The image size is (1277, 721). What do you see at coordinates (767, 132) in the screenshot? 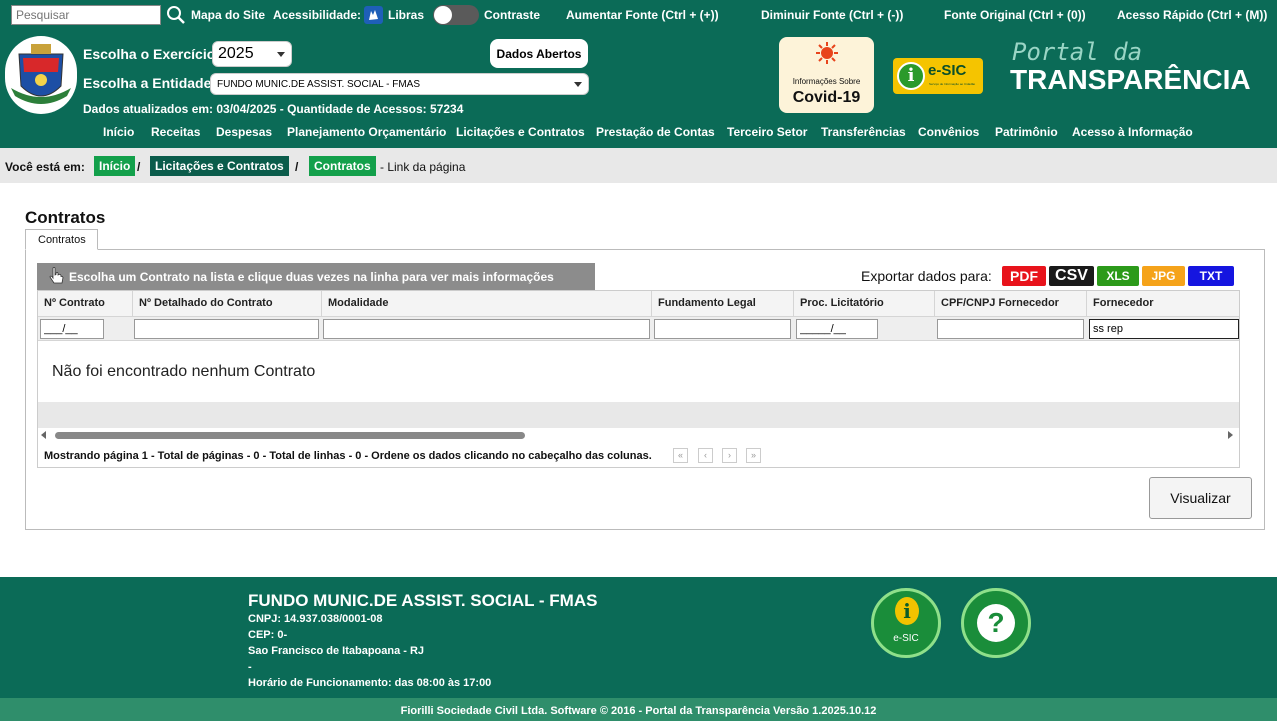
I see `nav-item-terceiro-setor: Terceiro Setor` at bounding box center [767, 132].